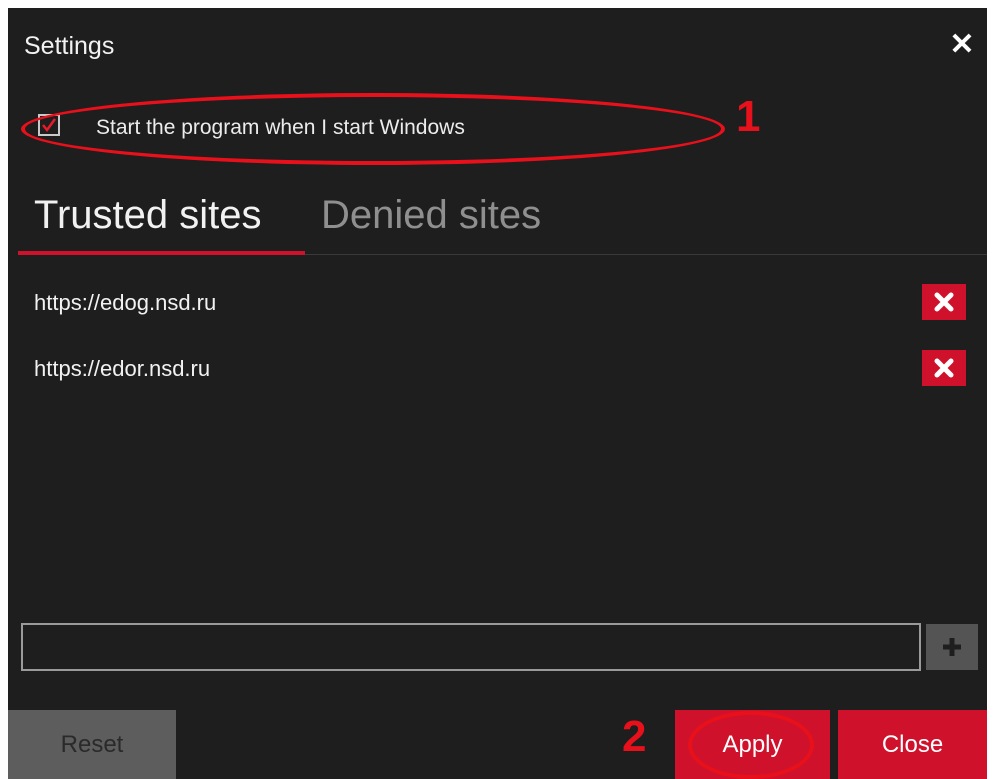 The height and width of the screenshot is (779, 995). I want to click on list-item: https://edog.nsd.ru, so click(497, 304).